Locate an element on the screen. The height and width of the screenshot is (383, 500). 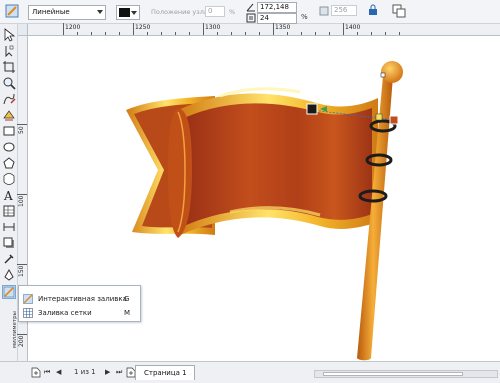
angle-field: 172,148 is located at coordinates (277, 7).